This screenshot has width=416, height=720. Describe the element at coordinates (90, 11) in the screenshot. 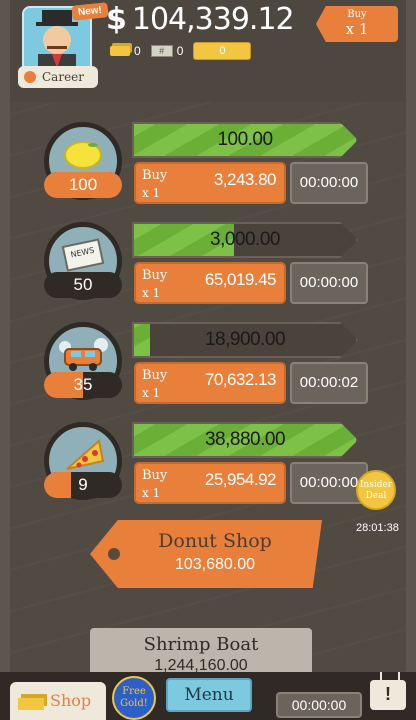

I see `new-badge: New!` at that location.